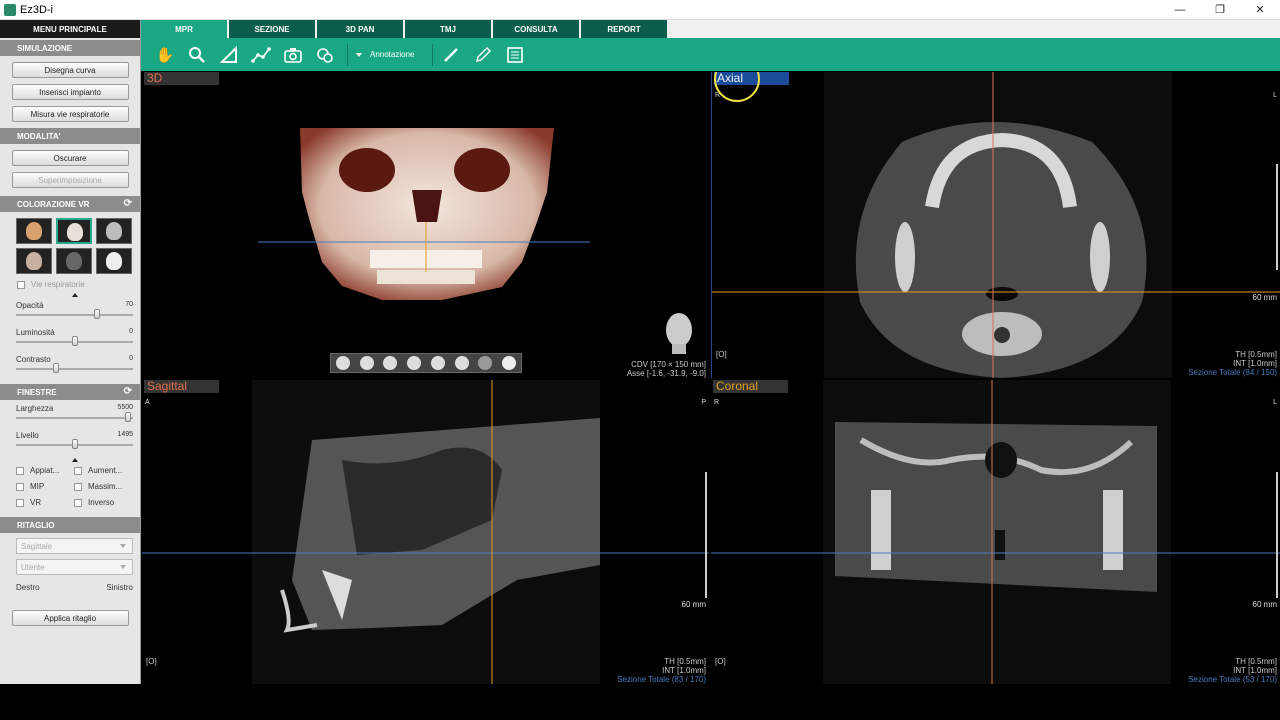  Describe the element at coordinates (449, 29) in the screenshot. I see `tab-tmj: TMJ` at that location.